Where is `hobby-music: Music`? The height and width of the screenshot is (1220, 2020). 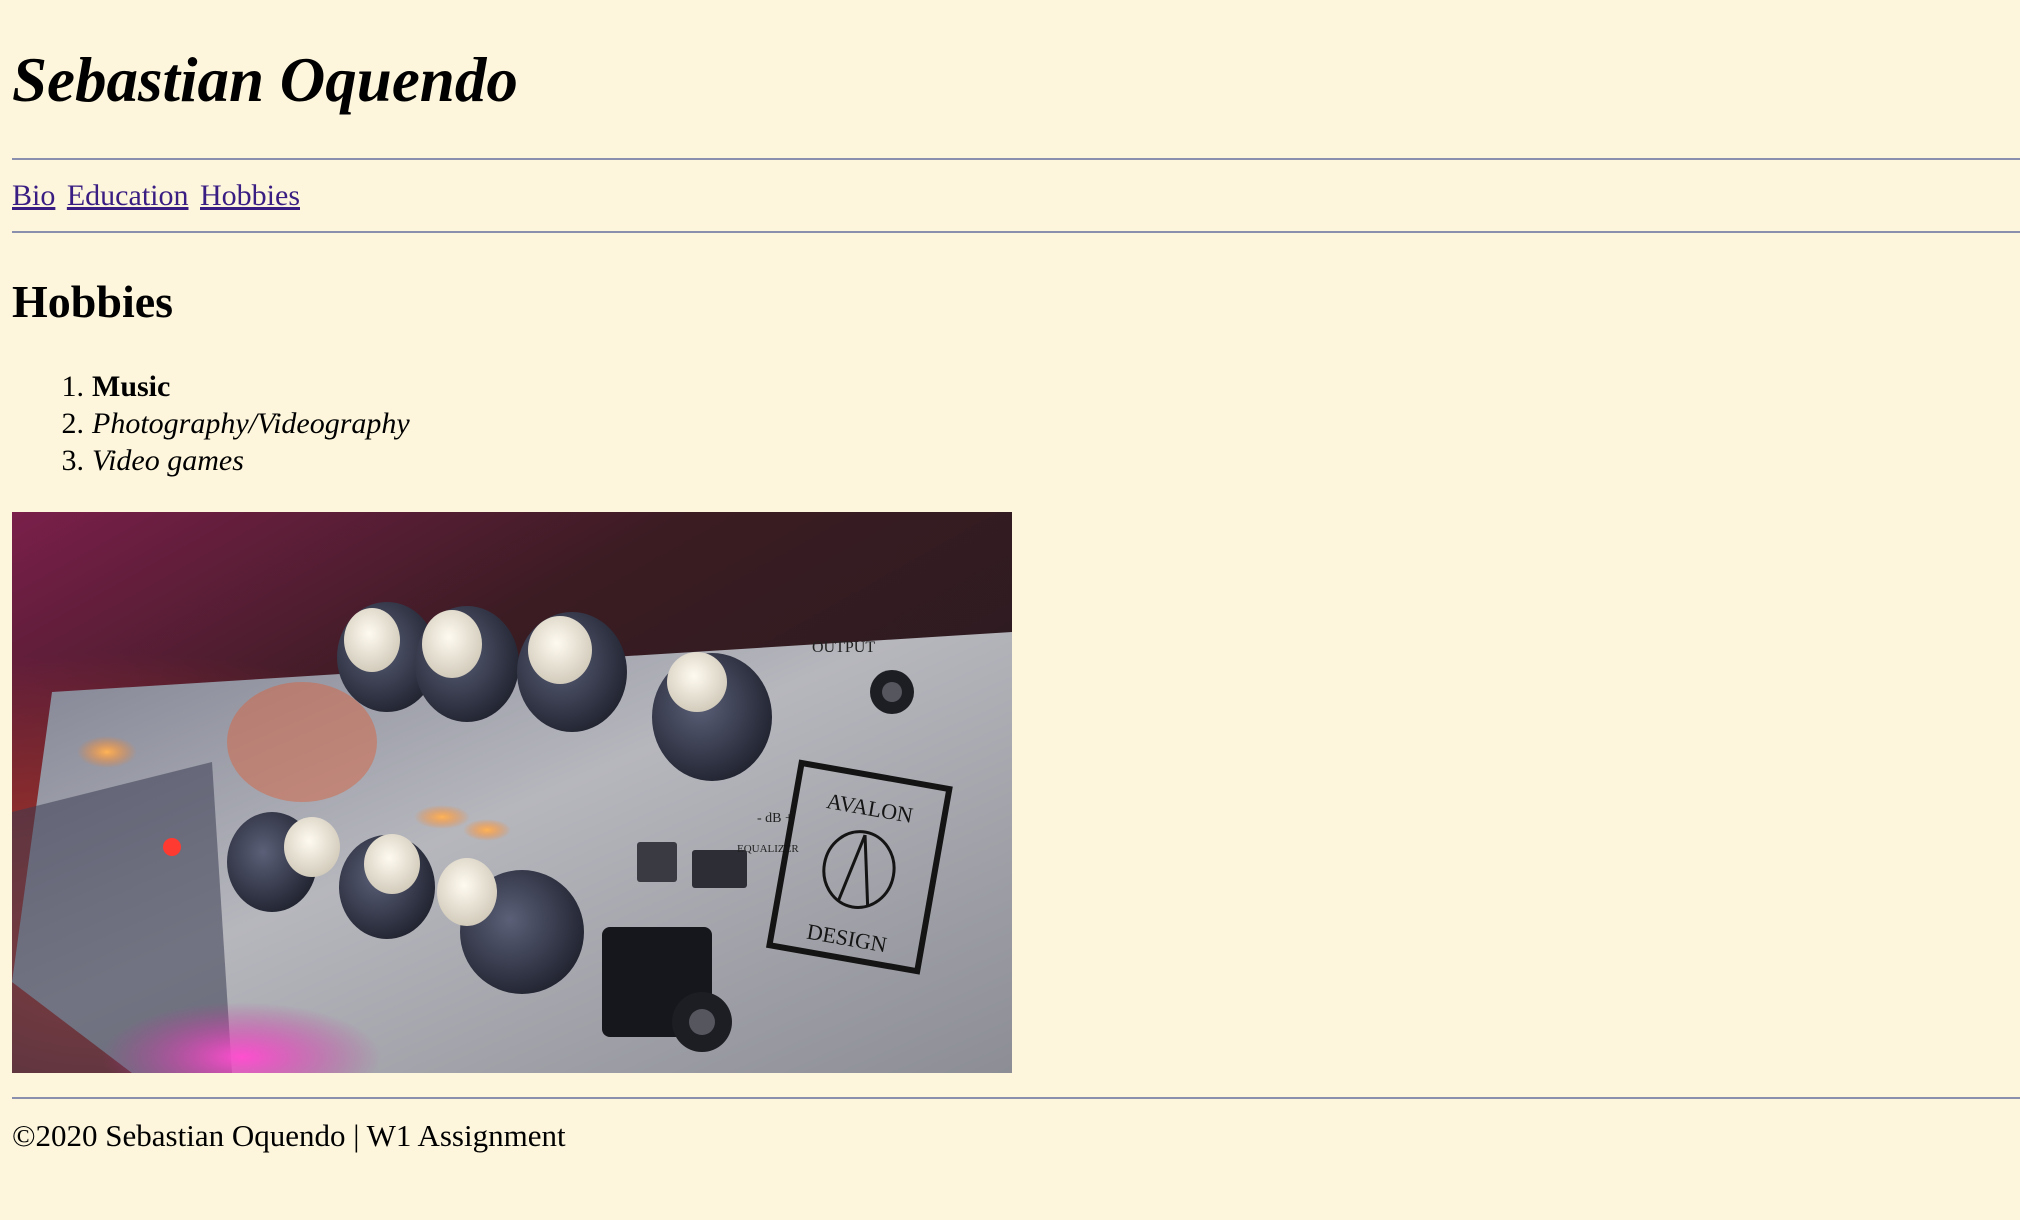 hobby-music: Music is located at coordinates (131, 386).